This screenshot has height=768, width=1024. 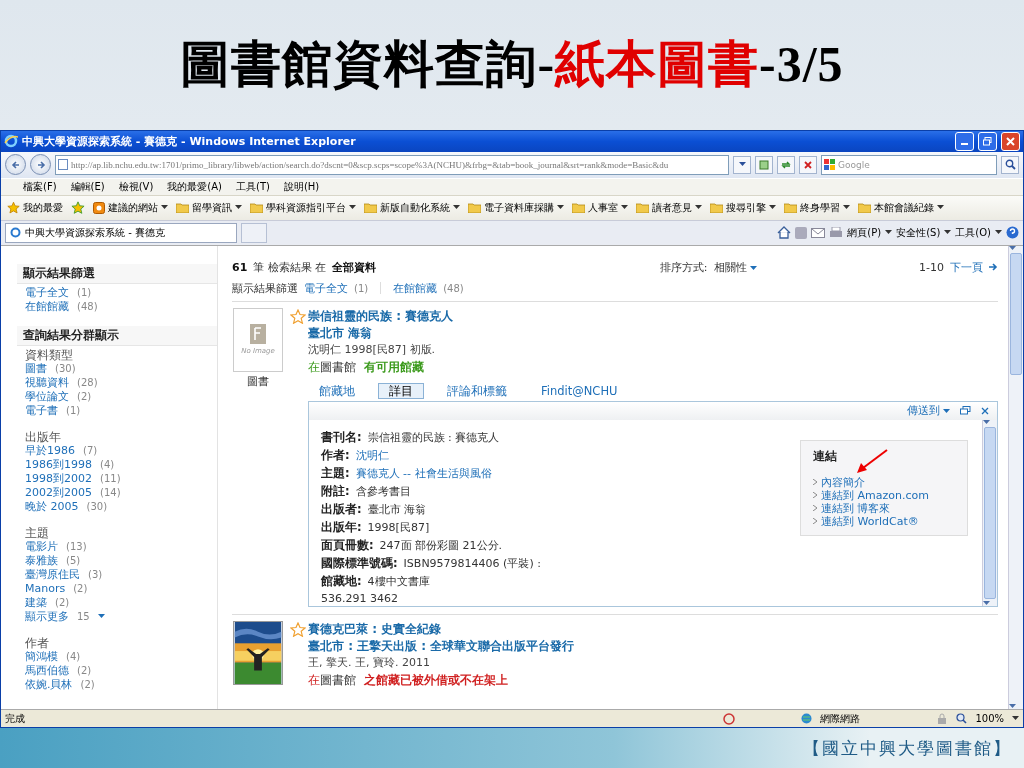 I want to click on menu-item: 檢視(V), so click(x=136, y=186).